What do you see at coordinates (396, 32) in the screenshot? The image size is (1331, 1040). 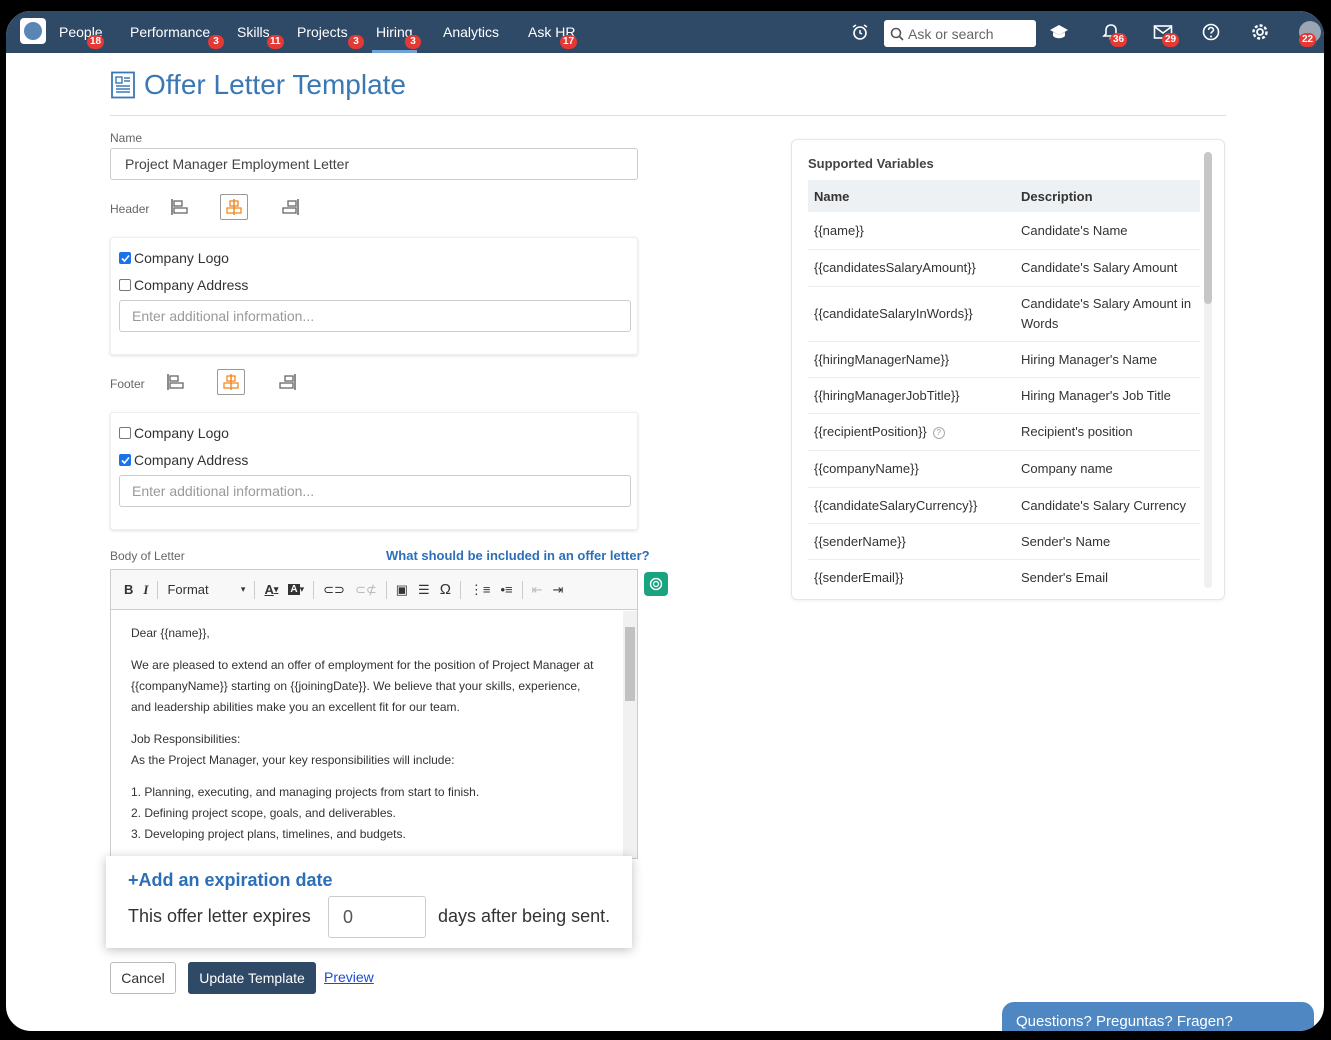 I see `nav-hiring: Hiring 3` at bounding box center [396, 32].